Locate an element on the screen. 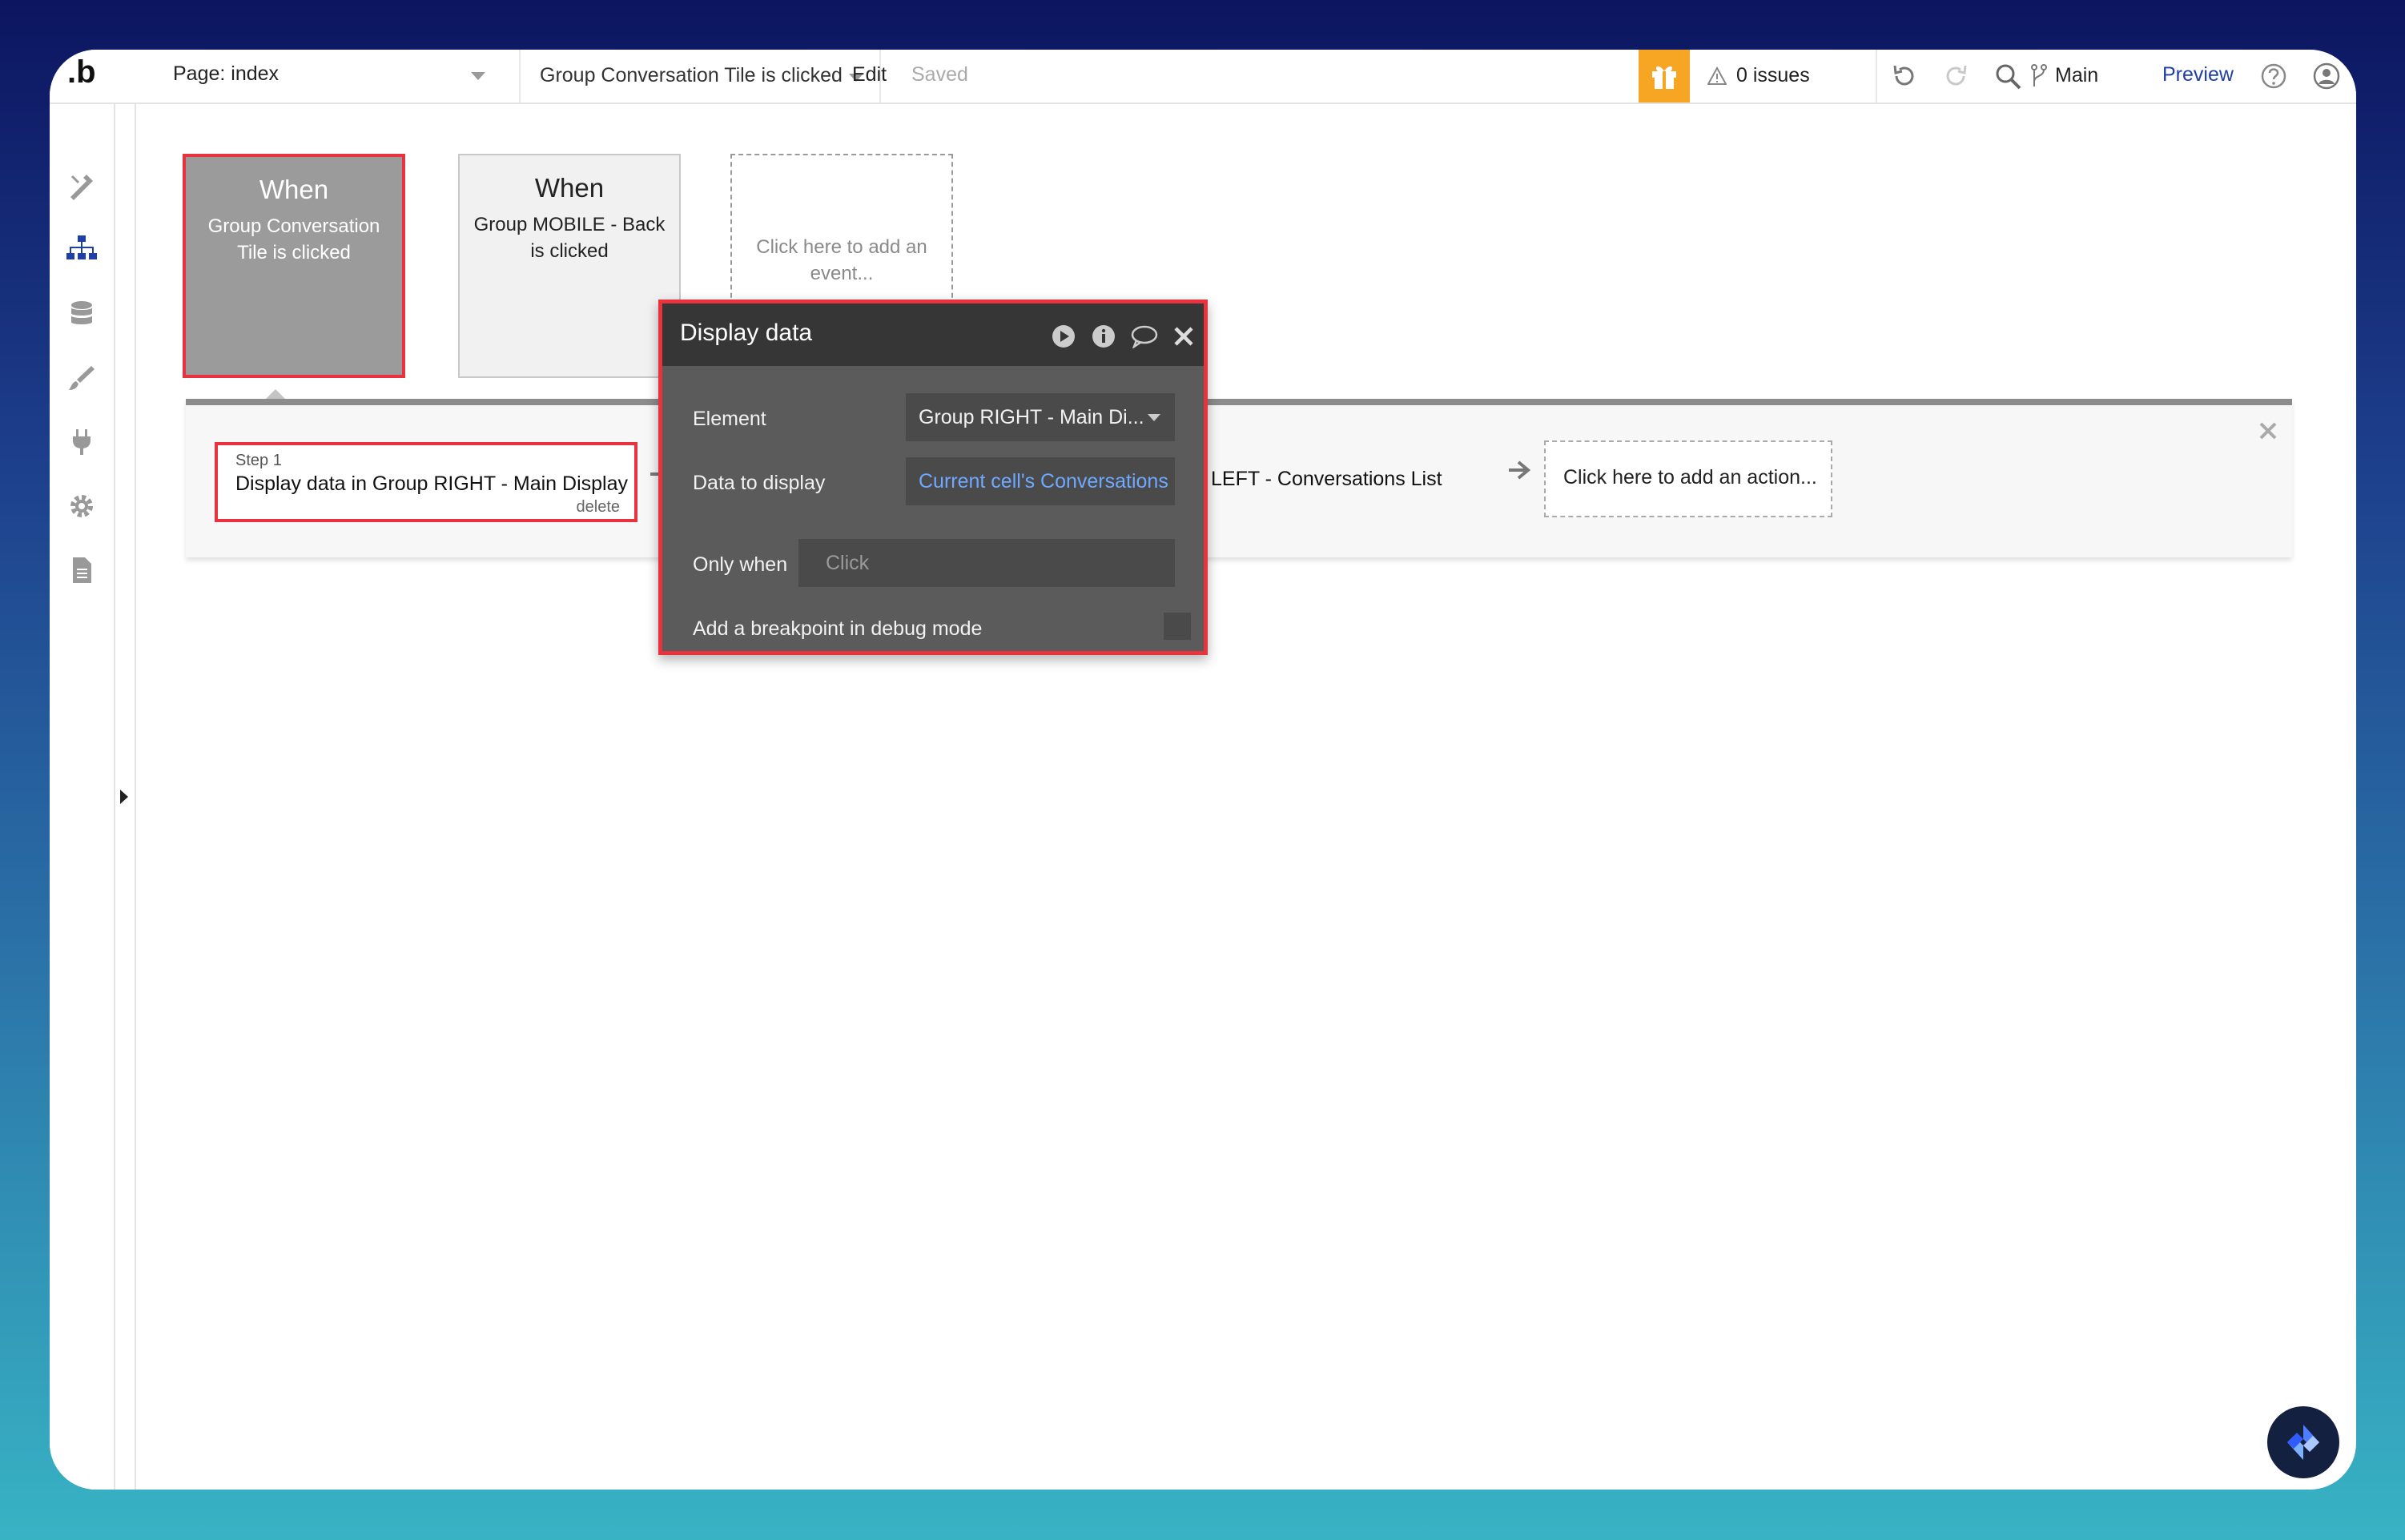 The image size is (2405, 1540). event-selector: Group Conversation Tile is clicked is located at coordinates (701, 76).